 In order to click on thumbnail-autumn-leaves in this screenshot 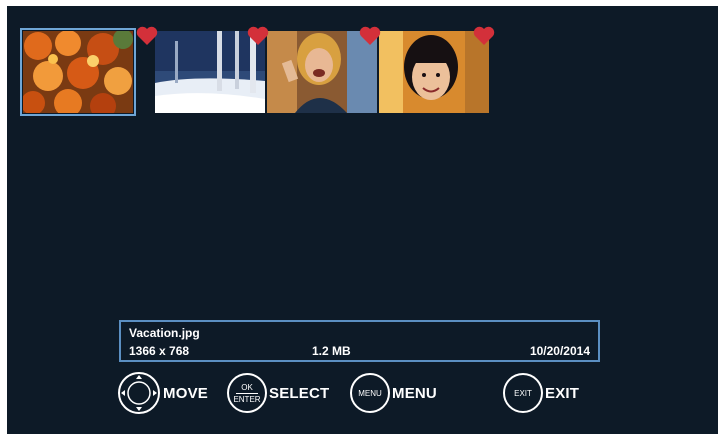, I will do `click(78, 72)`.